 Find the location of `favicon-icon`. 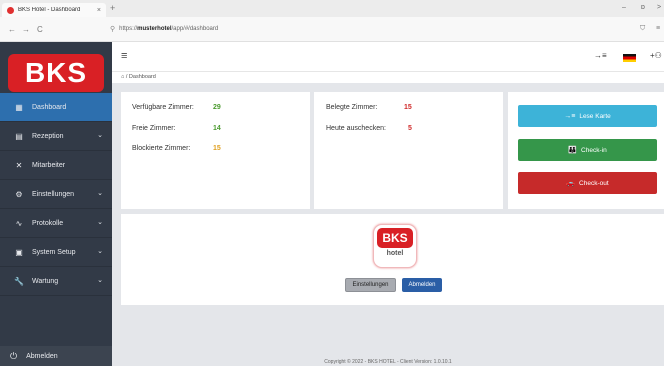

favicon-icon is located at coordinates (10, 10).